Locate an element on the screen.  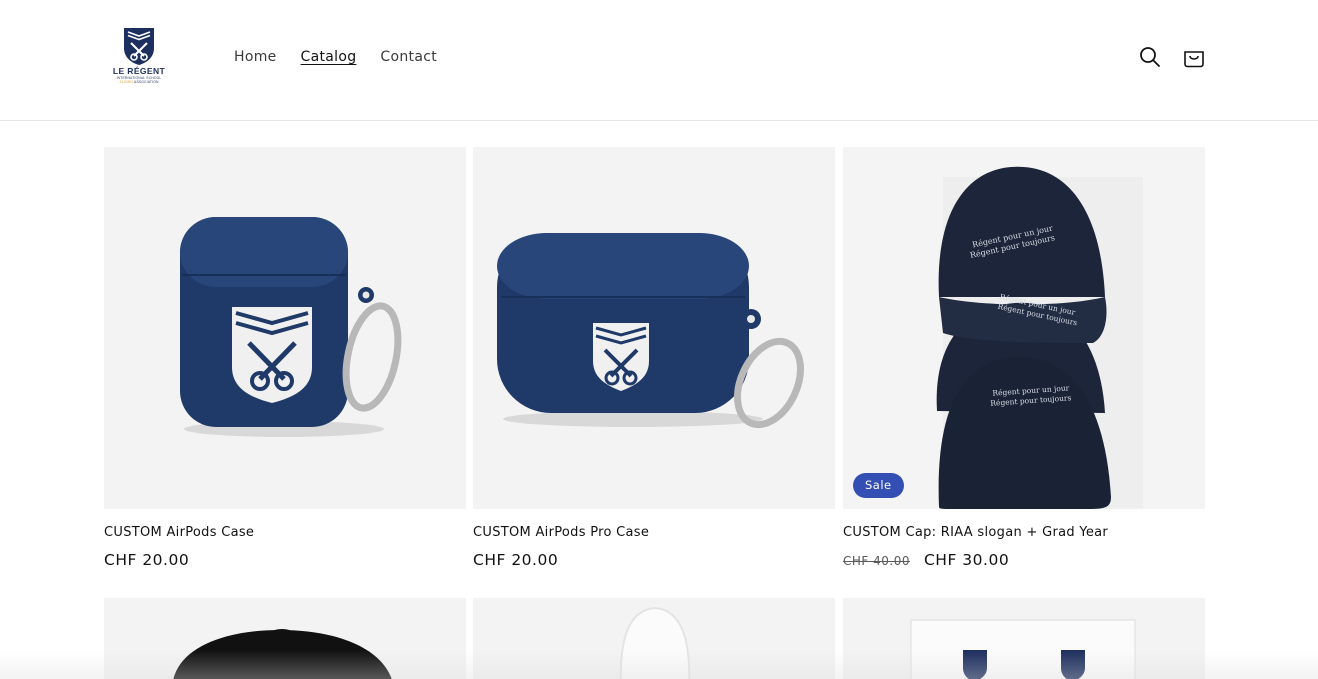
airpods-pro-case-icon is located at coordinates (650, 331).